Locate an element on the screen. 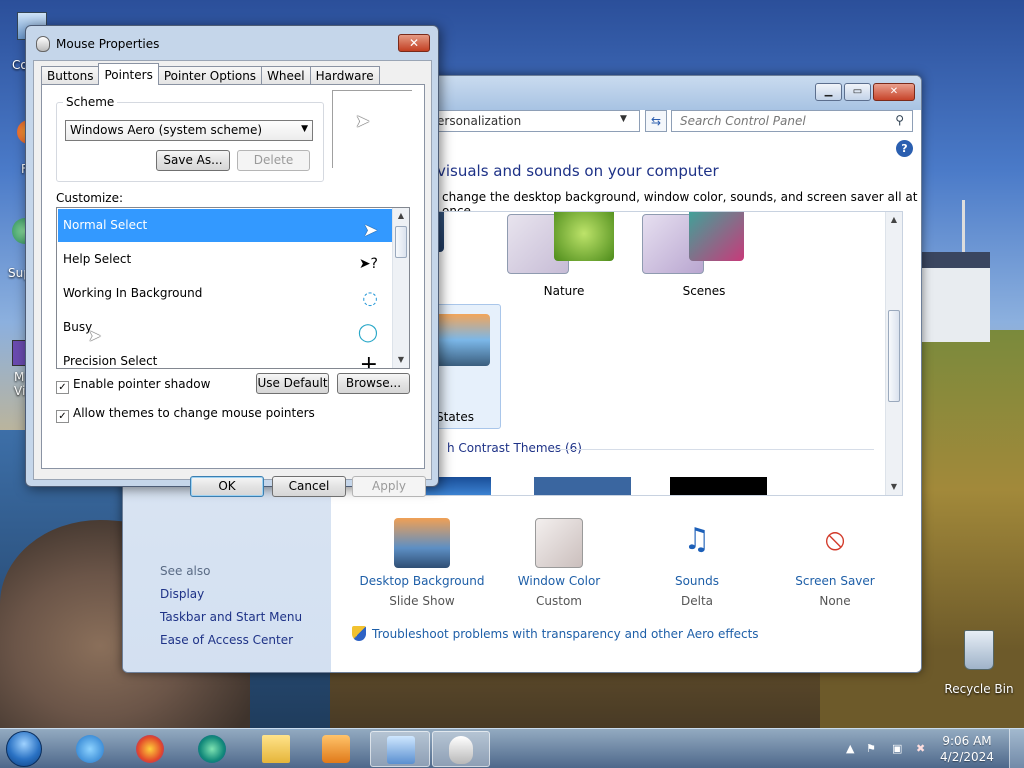 Image resolution: width=1024 pixels, height=768 pixels. tab-buttons: Buttons is located at coordinates (70, 75).